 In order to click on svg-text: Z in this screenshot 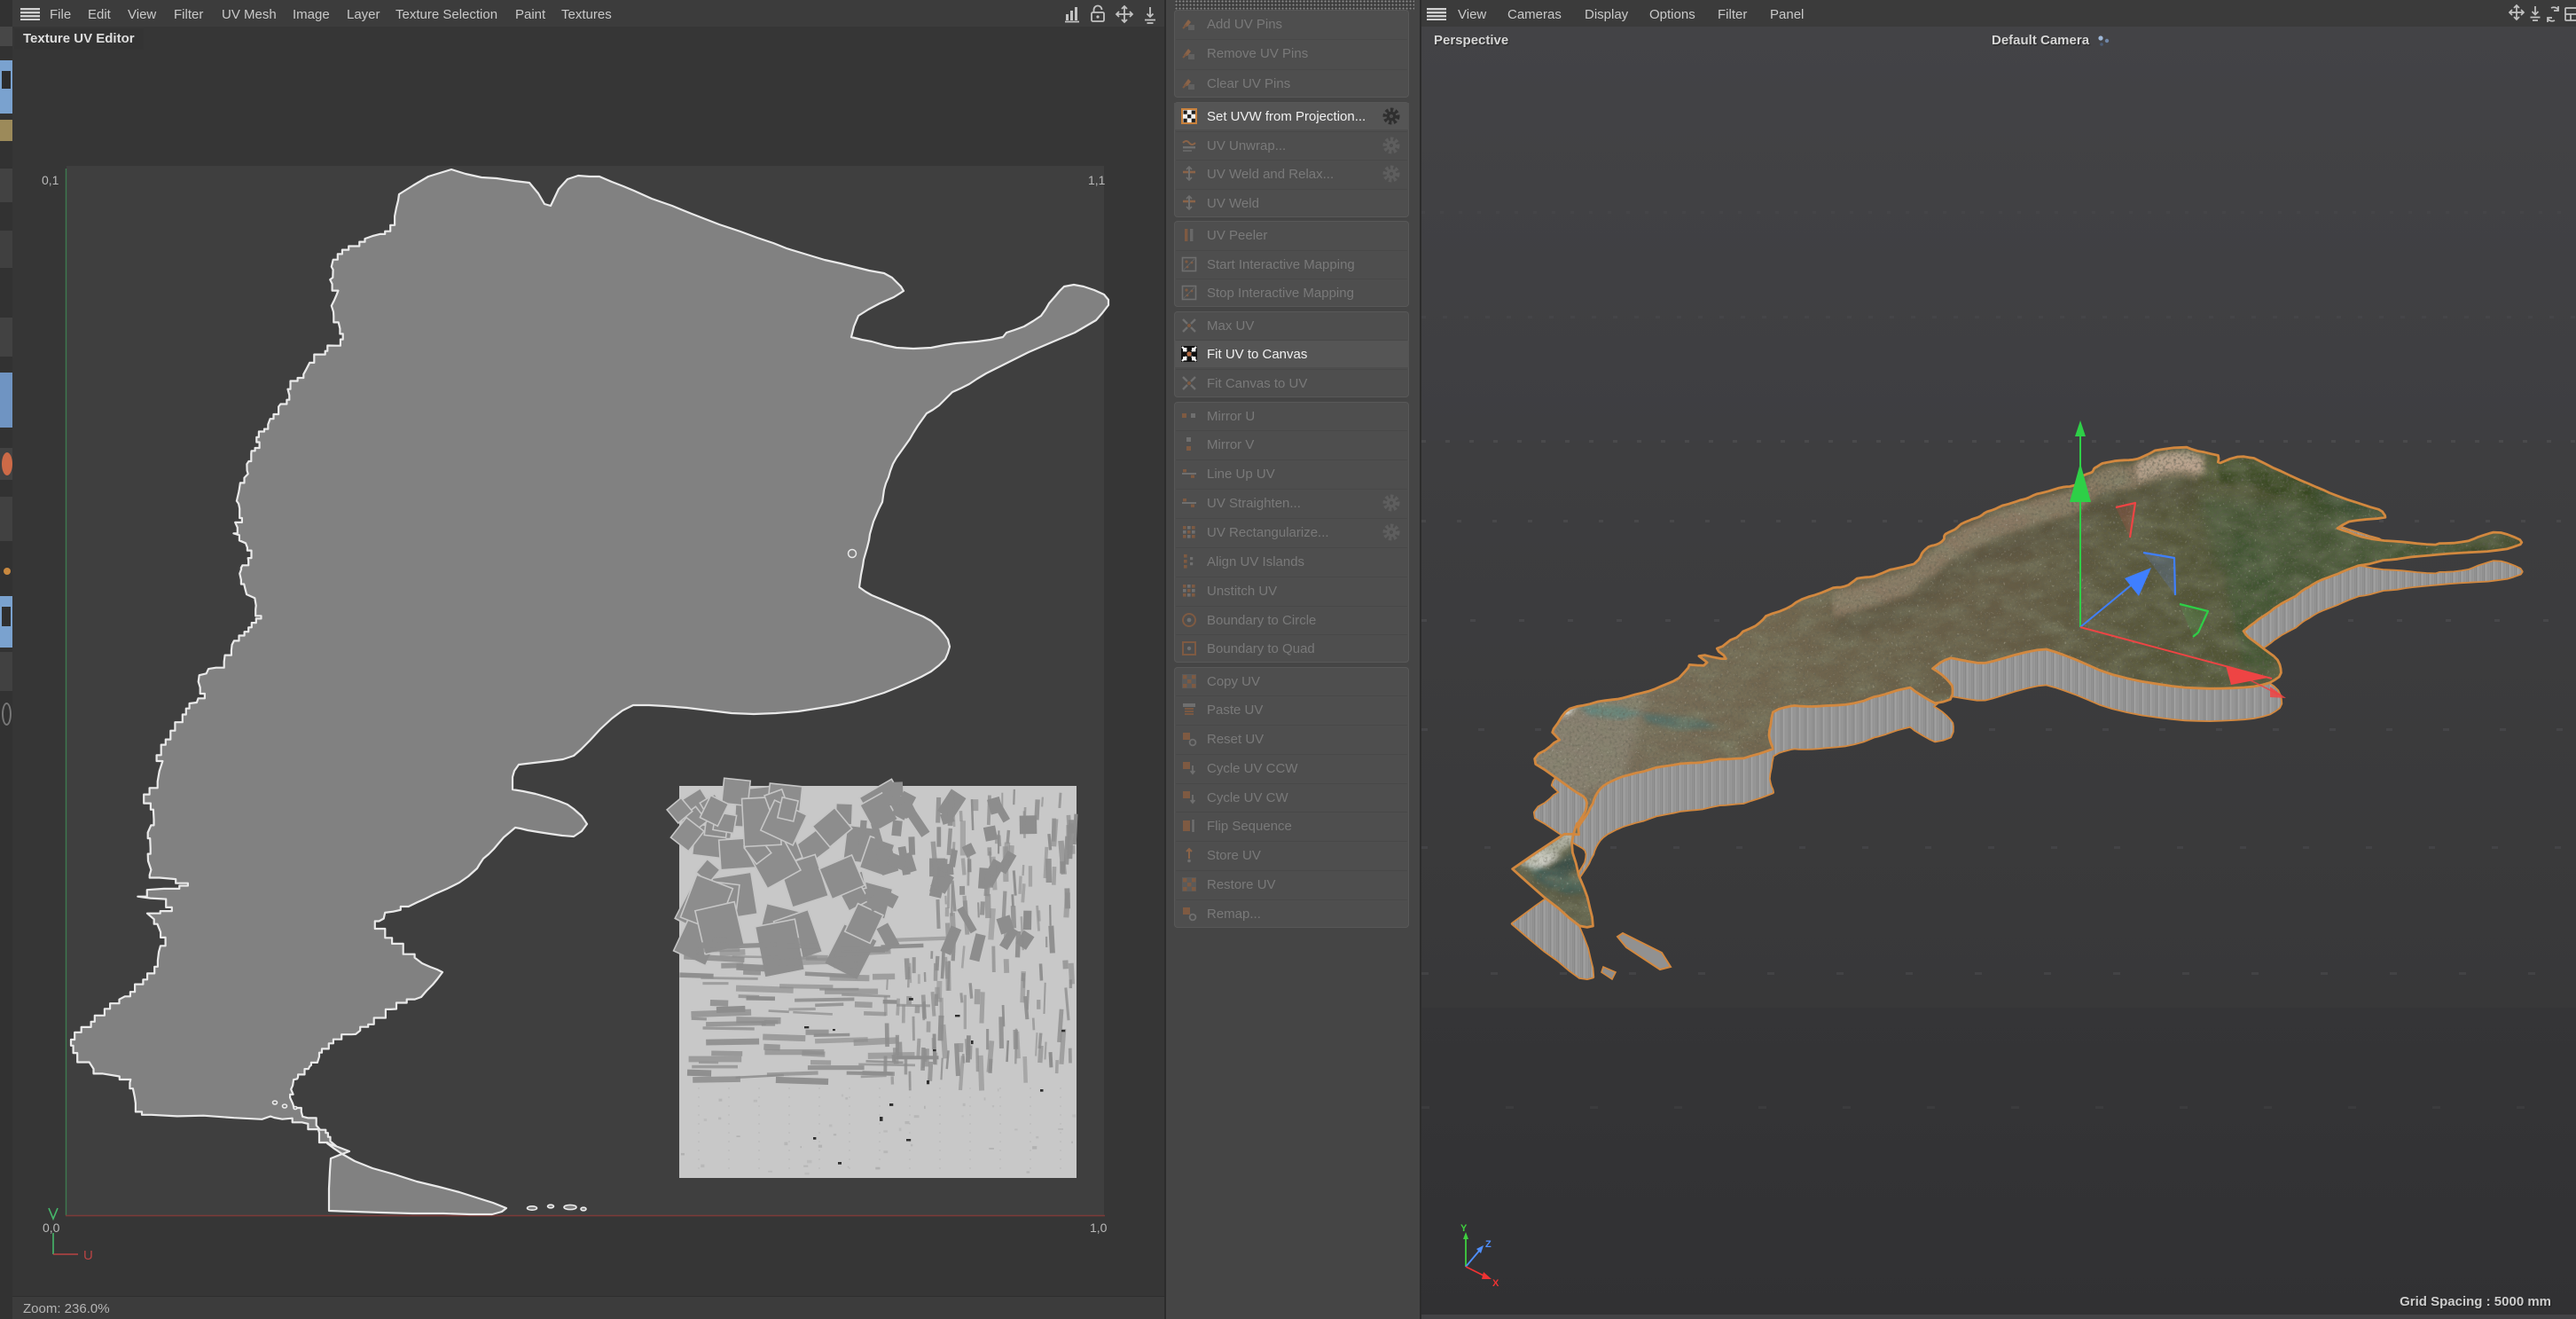, I will do `click(1488, 1244)`.